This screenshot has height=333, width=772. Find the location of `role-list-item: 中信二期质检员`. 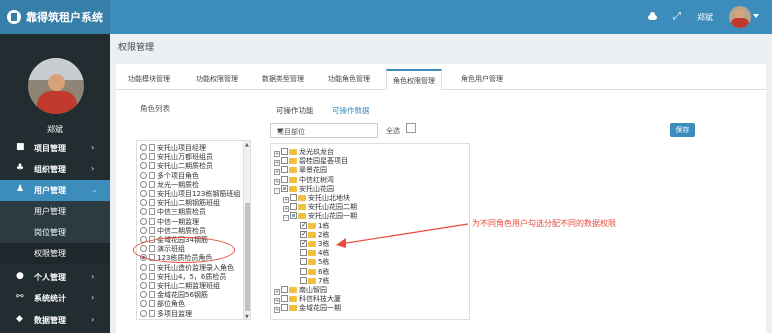

role-list-item: 中信二期质检员 is located at coordinates (173, 230).